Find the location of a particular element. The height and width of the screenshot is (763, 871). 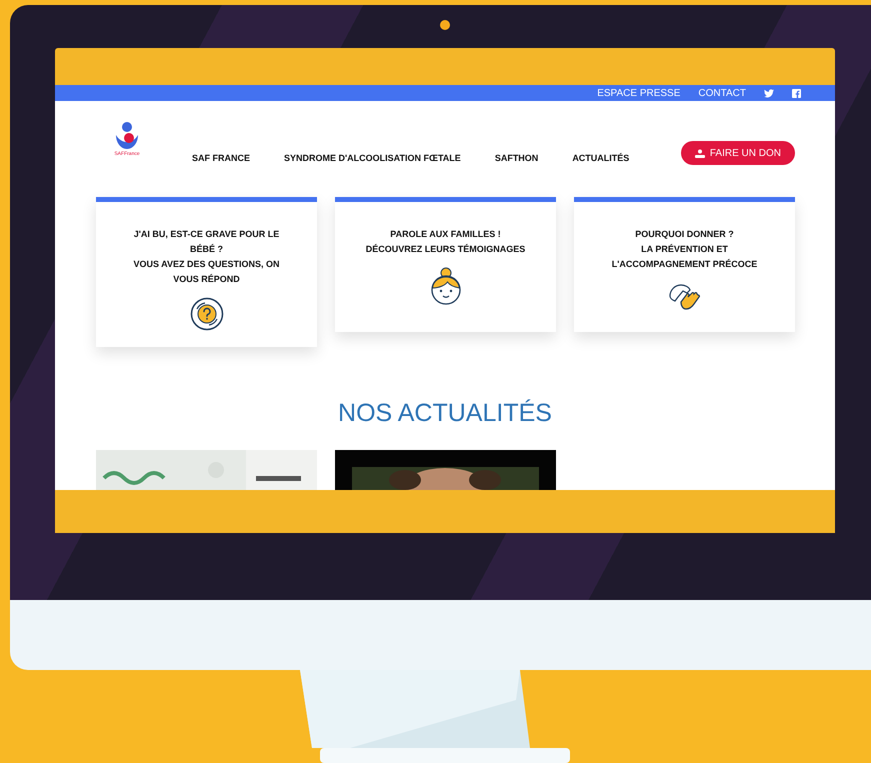

info-card: POURQUOI DONNER ? LA PRÉVENTION ET L'ACCOMPAGNEMENT PRÉCOCE is located at coordinates (684, 264).